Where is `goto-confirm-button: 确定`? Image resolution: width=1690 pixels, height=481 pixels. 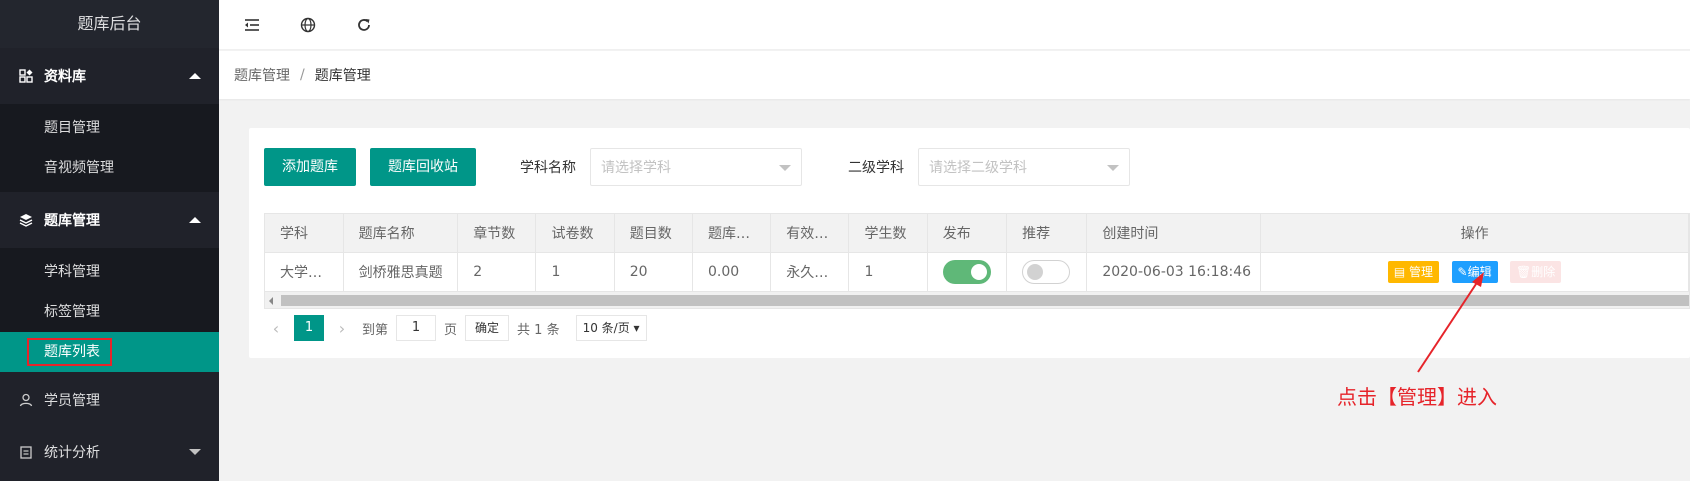 goto-confirm-button: 确定 is located at coordinates (487, 328).